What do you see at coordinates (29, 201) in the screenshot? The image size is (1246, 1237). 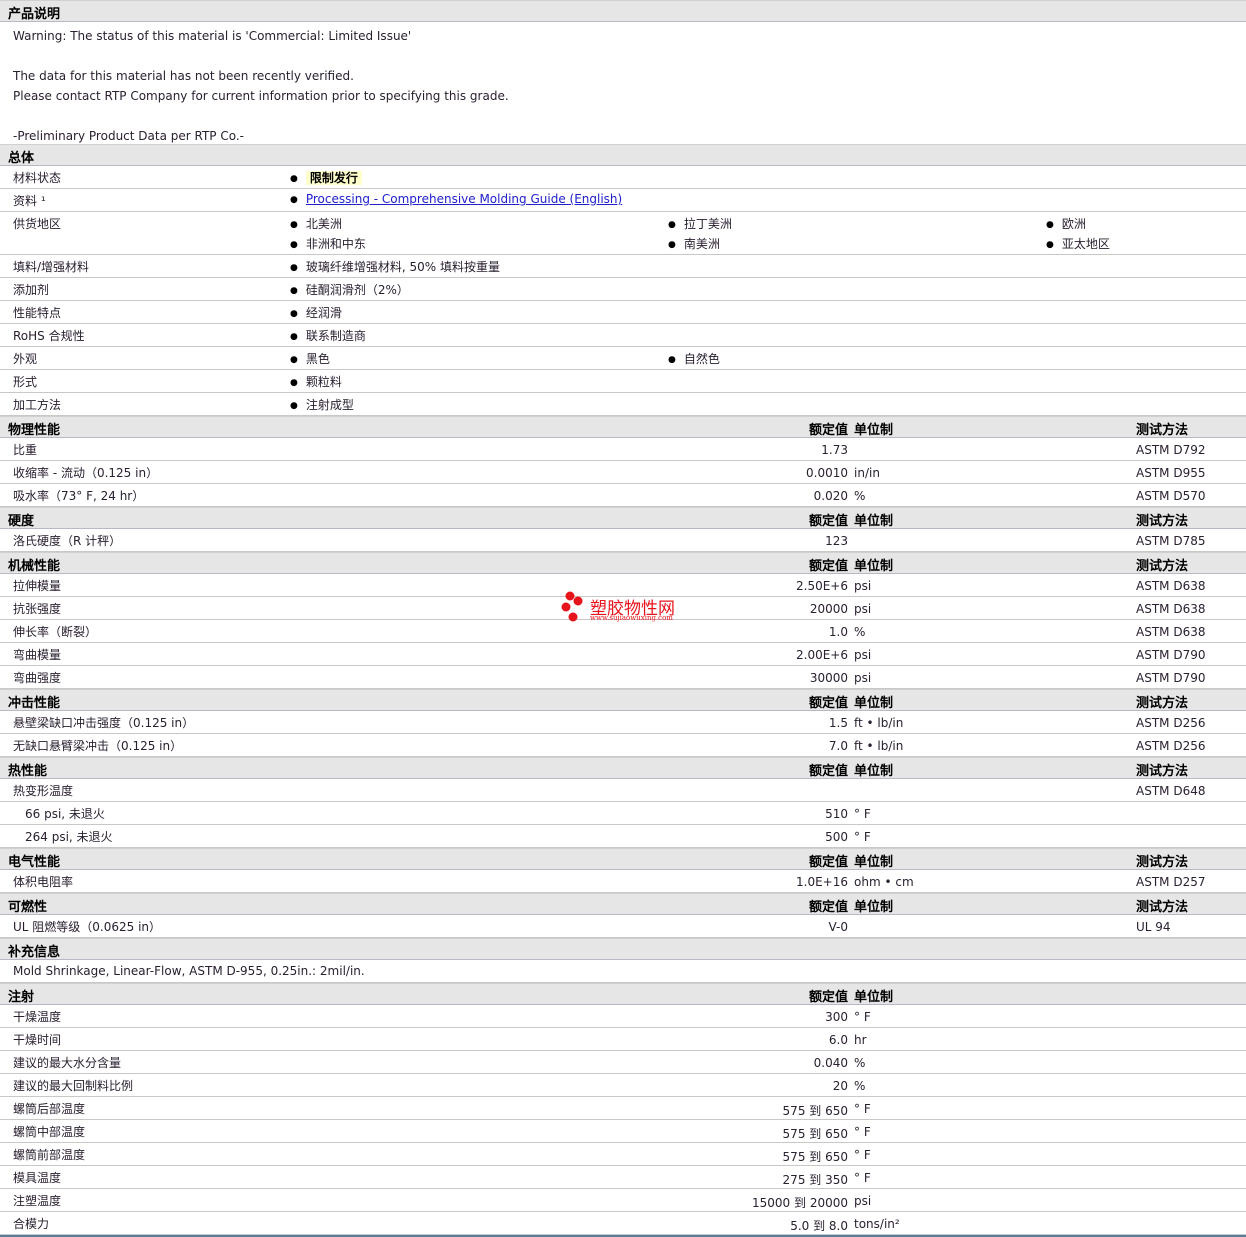 I see `row-label: 资料 ¹` at bounding box center [29, 201].